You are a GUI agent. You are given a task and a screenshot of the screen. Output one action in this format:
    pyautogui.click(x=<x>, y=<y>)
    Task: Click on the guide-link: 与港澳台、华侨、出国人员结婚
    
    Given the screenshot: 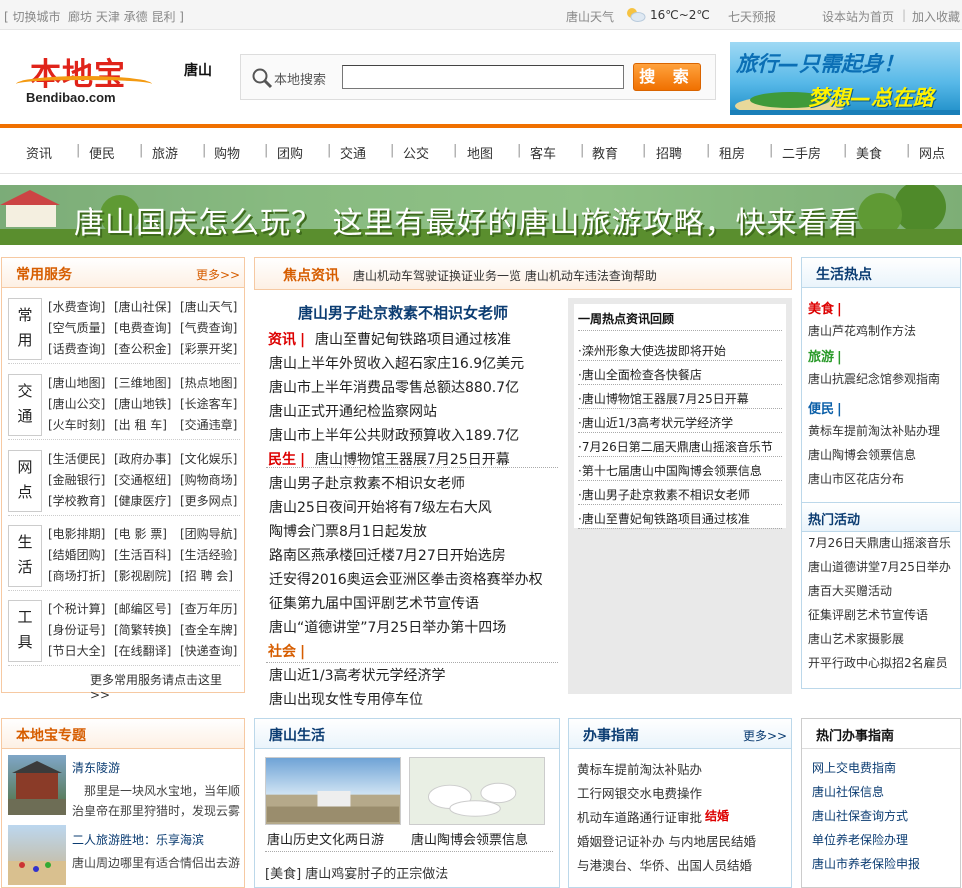 What is the action you would take?
    pyautogui.click(x=664, y=864)
    